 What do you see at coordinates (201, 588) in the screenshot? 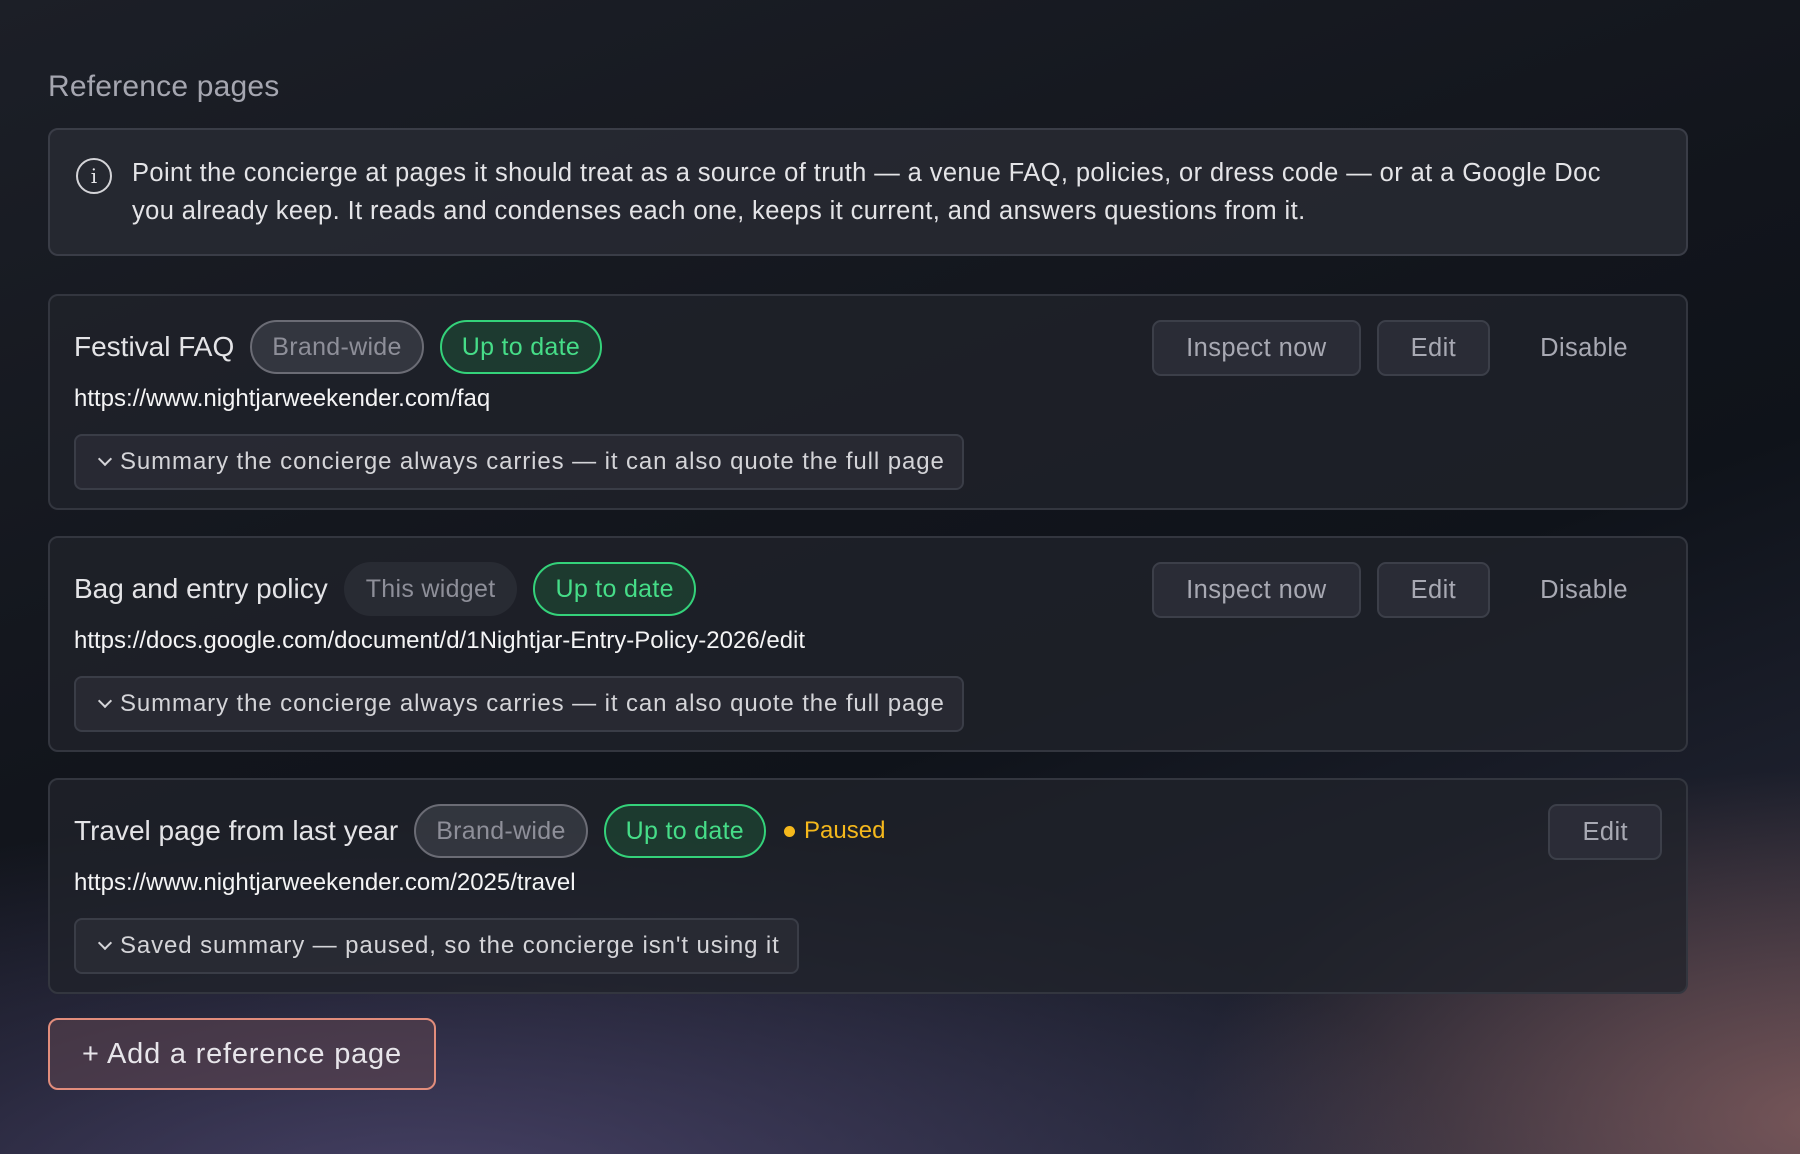
I see `card-title: Bag and entry policy` at bounding box center [201, 588].